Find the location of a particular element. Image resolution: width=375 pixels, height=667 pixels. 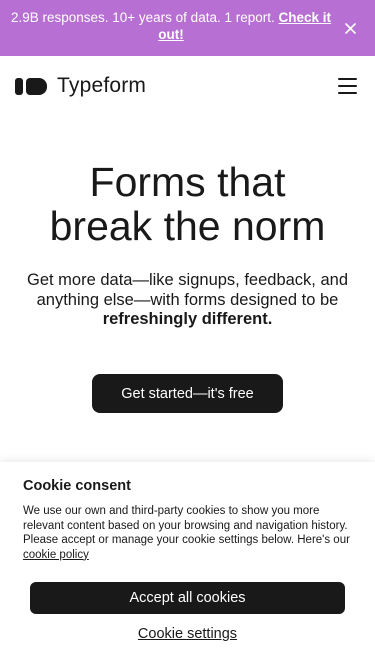

get-started-button: Get started—it's free is located at coordinates (187, 393).